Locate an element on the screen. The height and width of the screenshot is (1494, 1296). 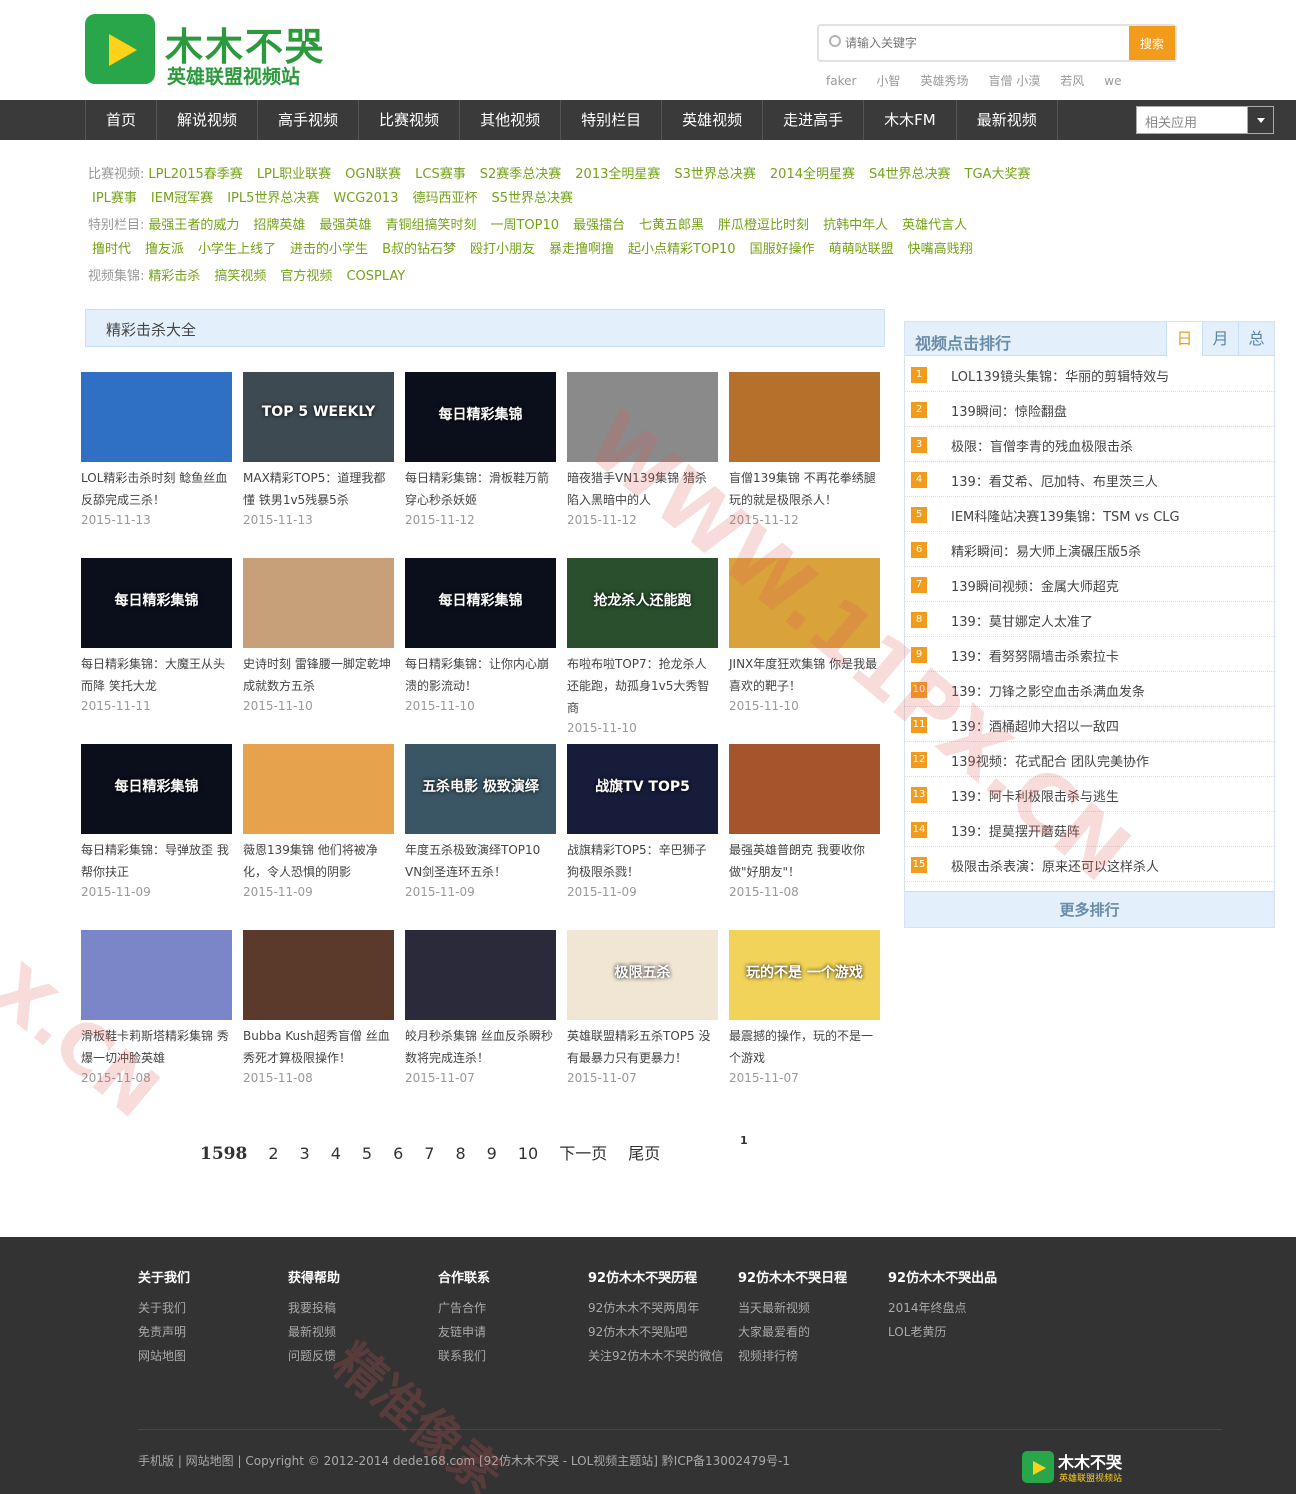
rank-item: 14 139：提莫摆开蘑菇阵 is located at coordinates (1089, 829).